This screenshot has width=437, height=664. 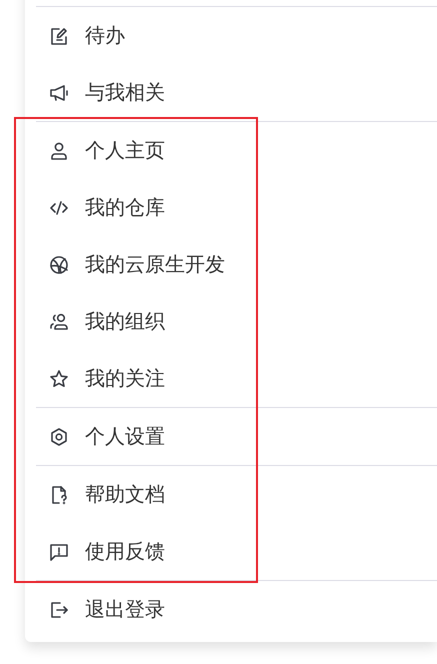 I want to click on menu-item: 使用反馈, so click(x=236, y=551).